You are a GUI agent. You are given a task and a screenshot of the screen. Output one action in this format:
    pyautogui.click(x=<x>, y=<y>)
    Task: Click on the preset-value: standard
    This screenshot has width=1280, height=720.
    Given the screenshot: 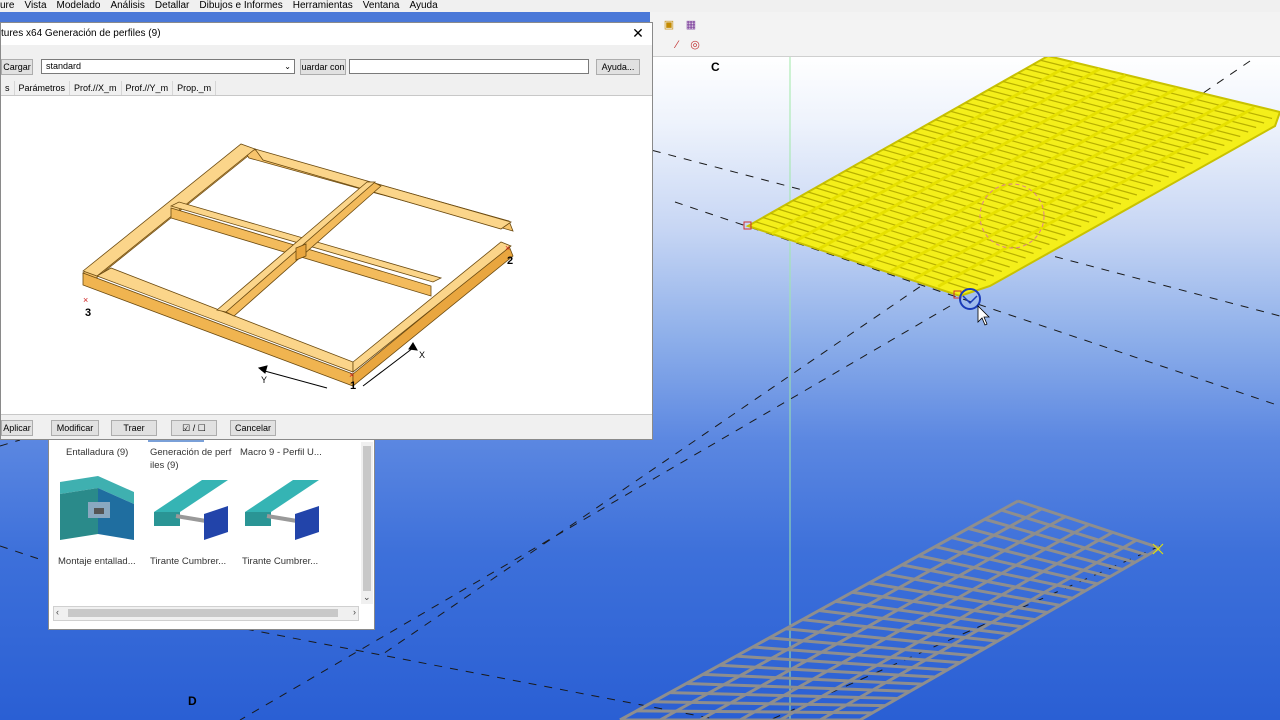 What is the action you would take?
    pyautogui.click(x=64, y=66)
    